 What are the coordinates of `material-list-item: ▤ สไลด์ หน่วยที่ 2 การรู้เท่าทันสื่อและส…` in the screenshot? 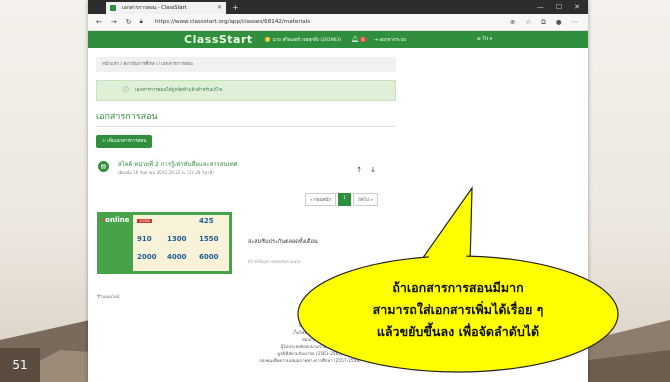 It's located at (246, 171).